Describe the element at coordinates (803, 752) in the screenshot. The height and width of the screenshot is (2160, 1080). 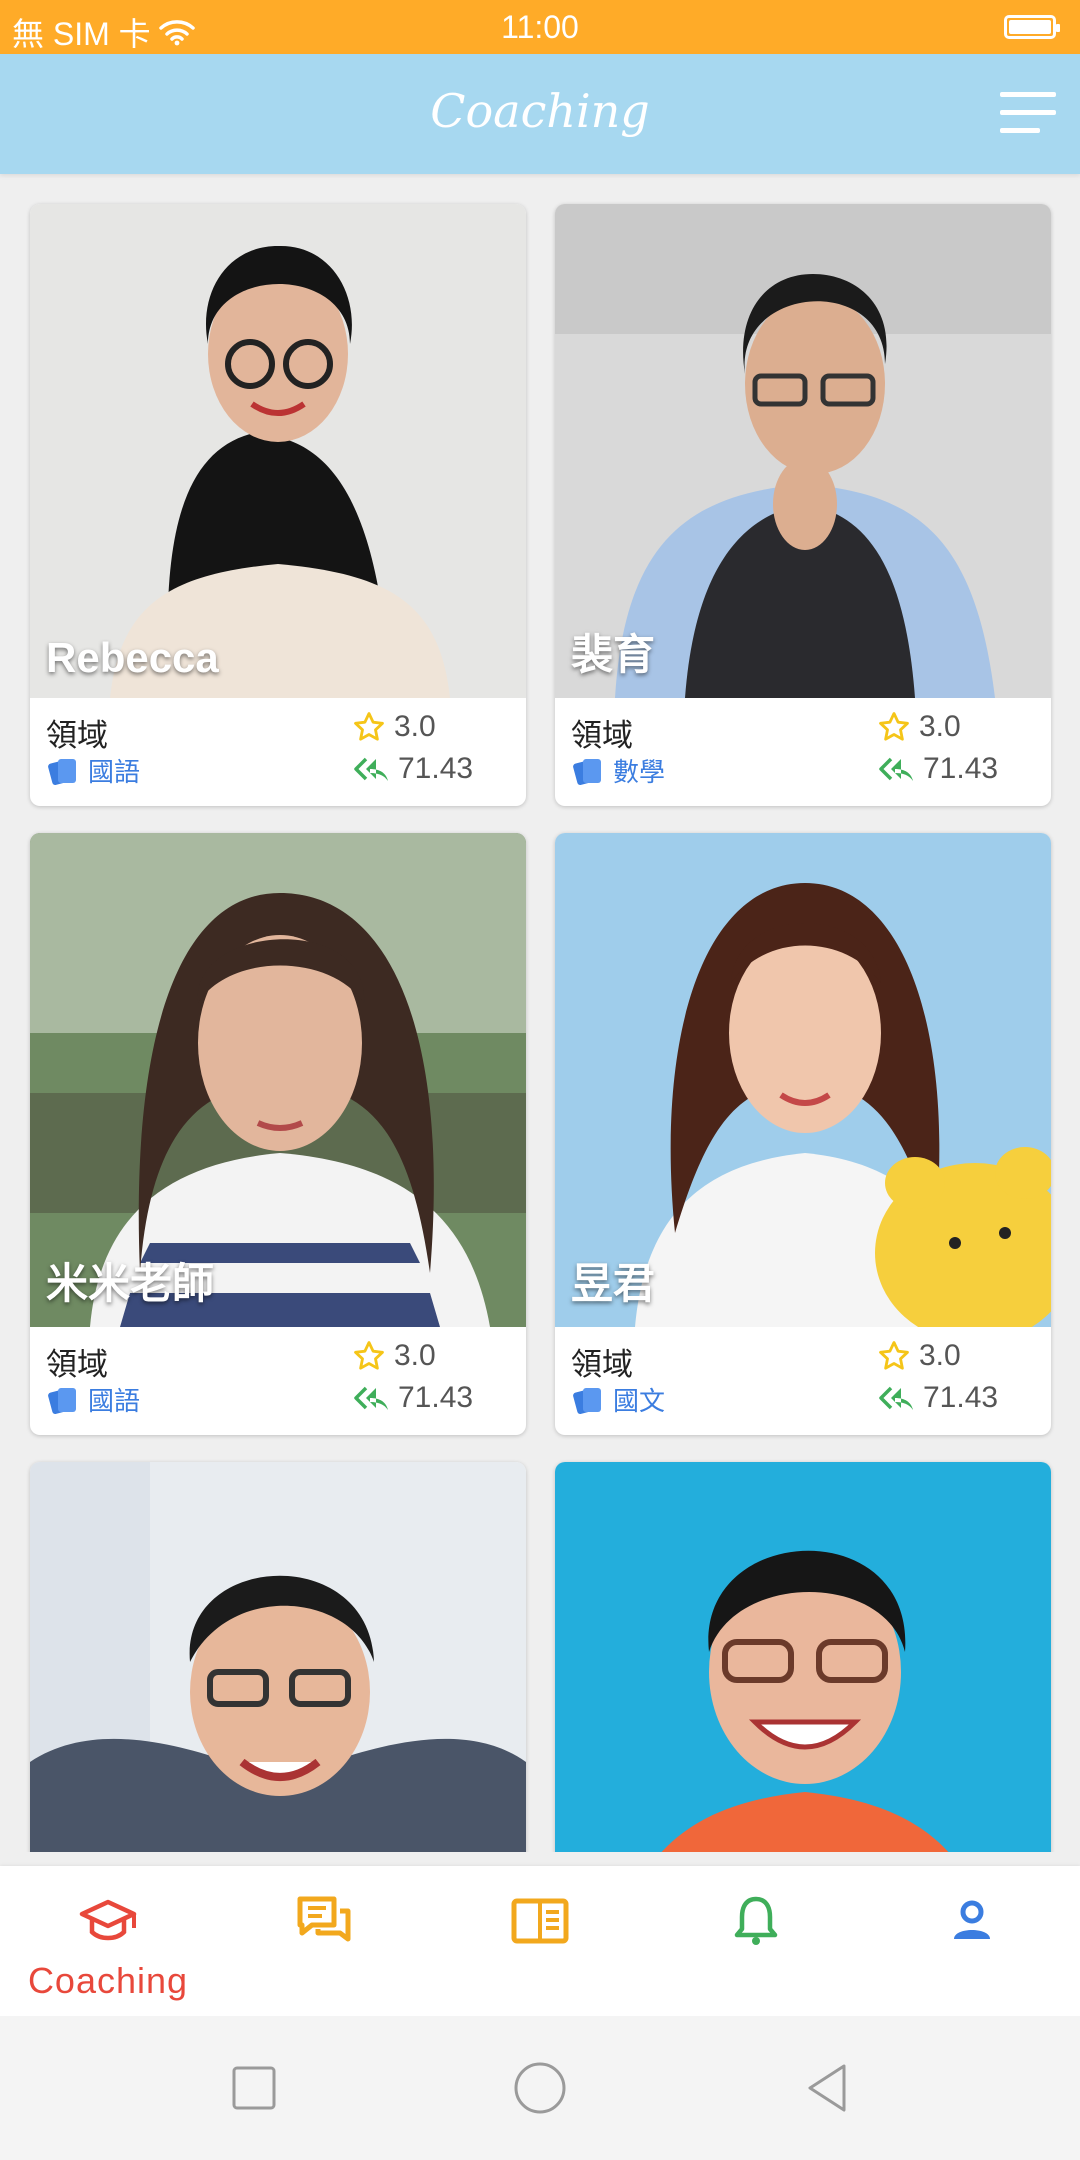
I see `teacher-info: 領域 數學 3.0 71.43` at that location.